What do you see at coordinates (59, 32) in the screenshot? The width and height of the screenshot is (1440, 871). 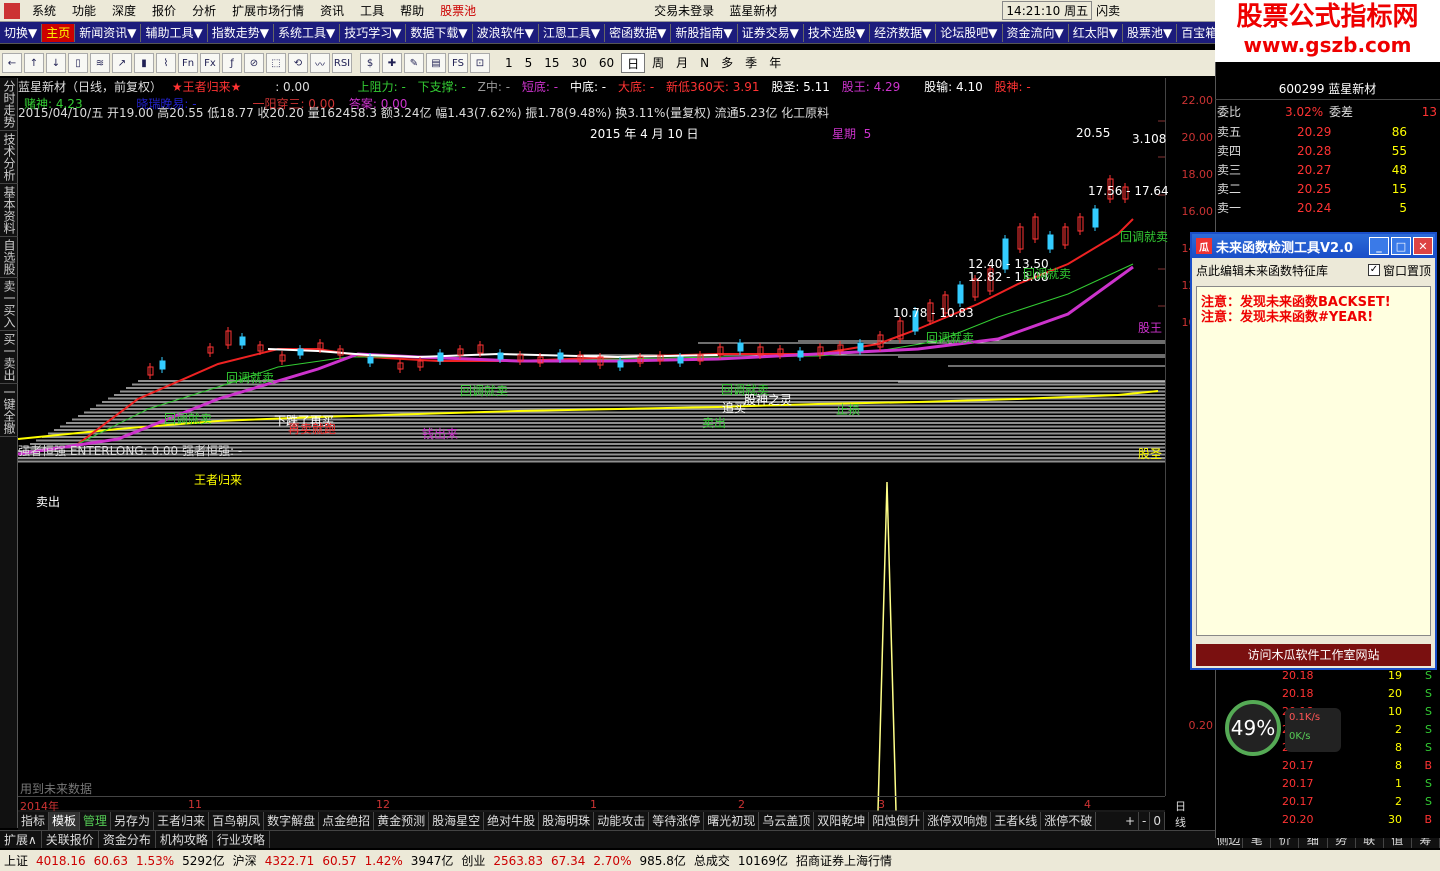 I see `nav-button-1: 主页` at bounding box center [59, 32].